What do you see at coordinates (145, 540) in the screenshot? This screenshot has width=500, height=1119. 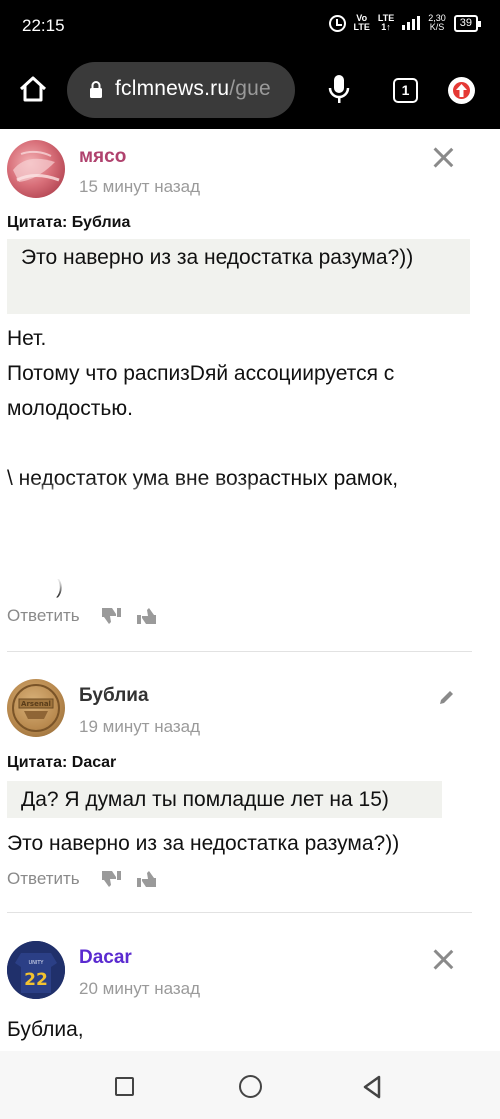 I see `redacted-area` at bounding box center [145, 540].